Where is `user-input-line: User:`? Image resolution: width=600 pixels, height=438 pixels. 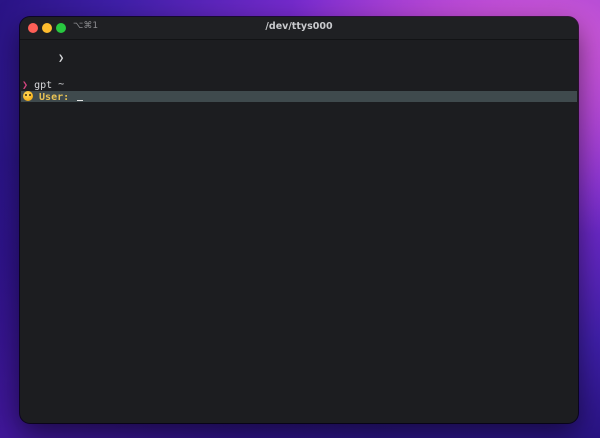
user-input-line: User: is located at coordinates (53, 97).